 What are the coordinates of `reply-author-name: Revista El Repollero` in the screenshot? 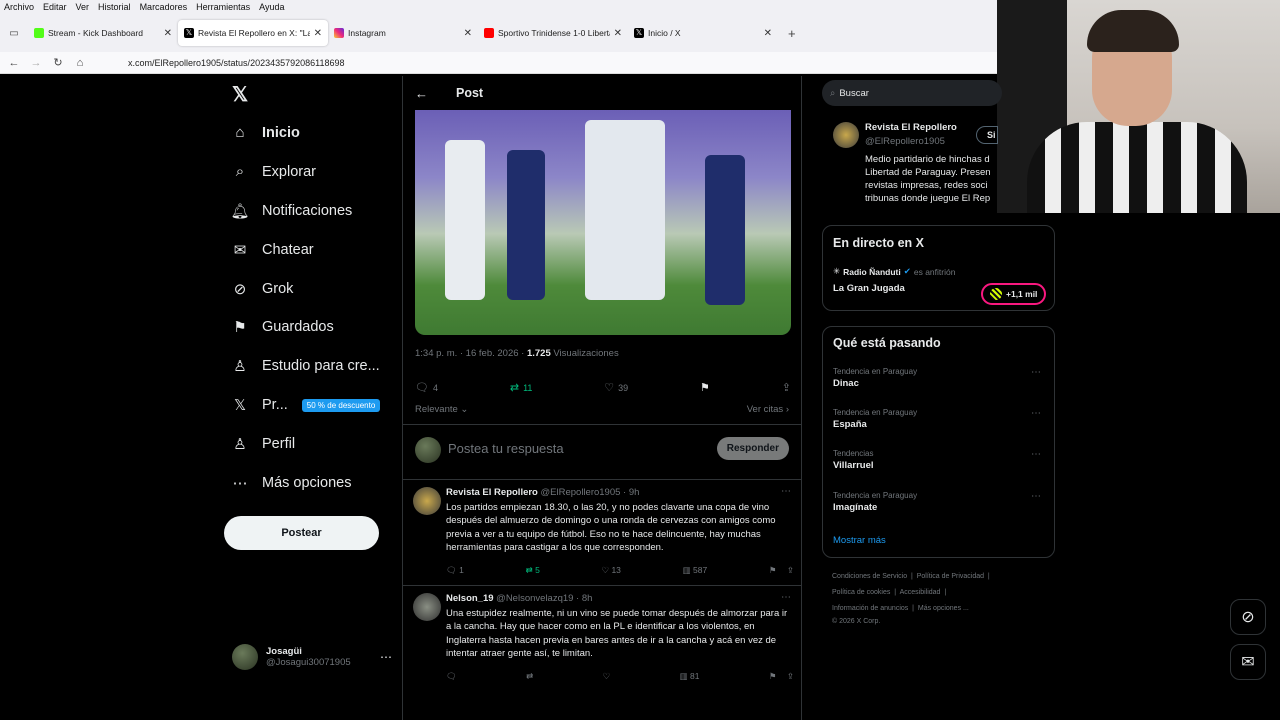 It's located at (492, 492).